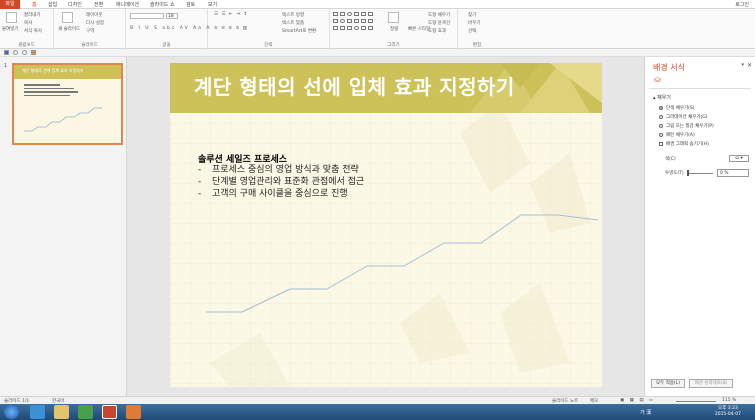 The height and width of the screenshot is (420, 755). Describe the element at coordinates (677, 108) in the screenshot. I see `solid-fill-option: 단색 채우기(S)` at that location.